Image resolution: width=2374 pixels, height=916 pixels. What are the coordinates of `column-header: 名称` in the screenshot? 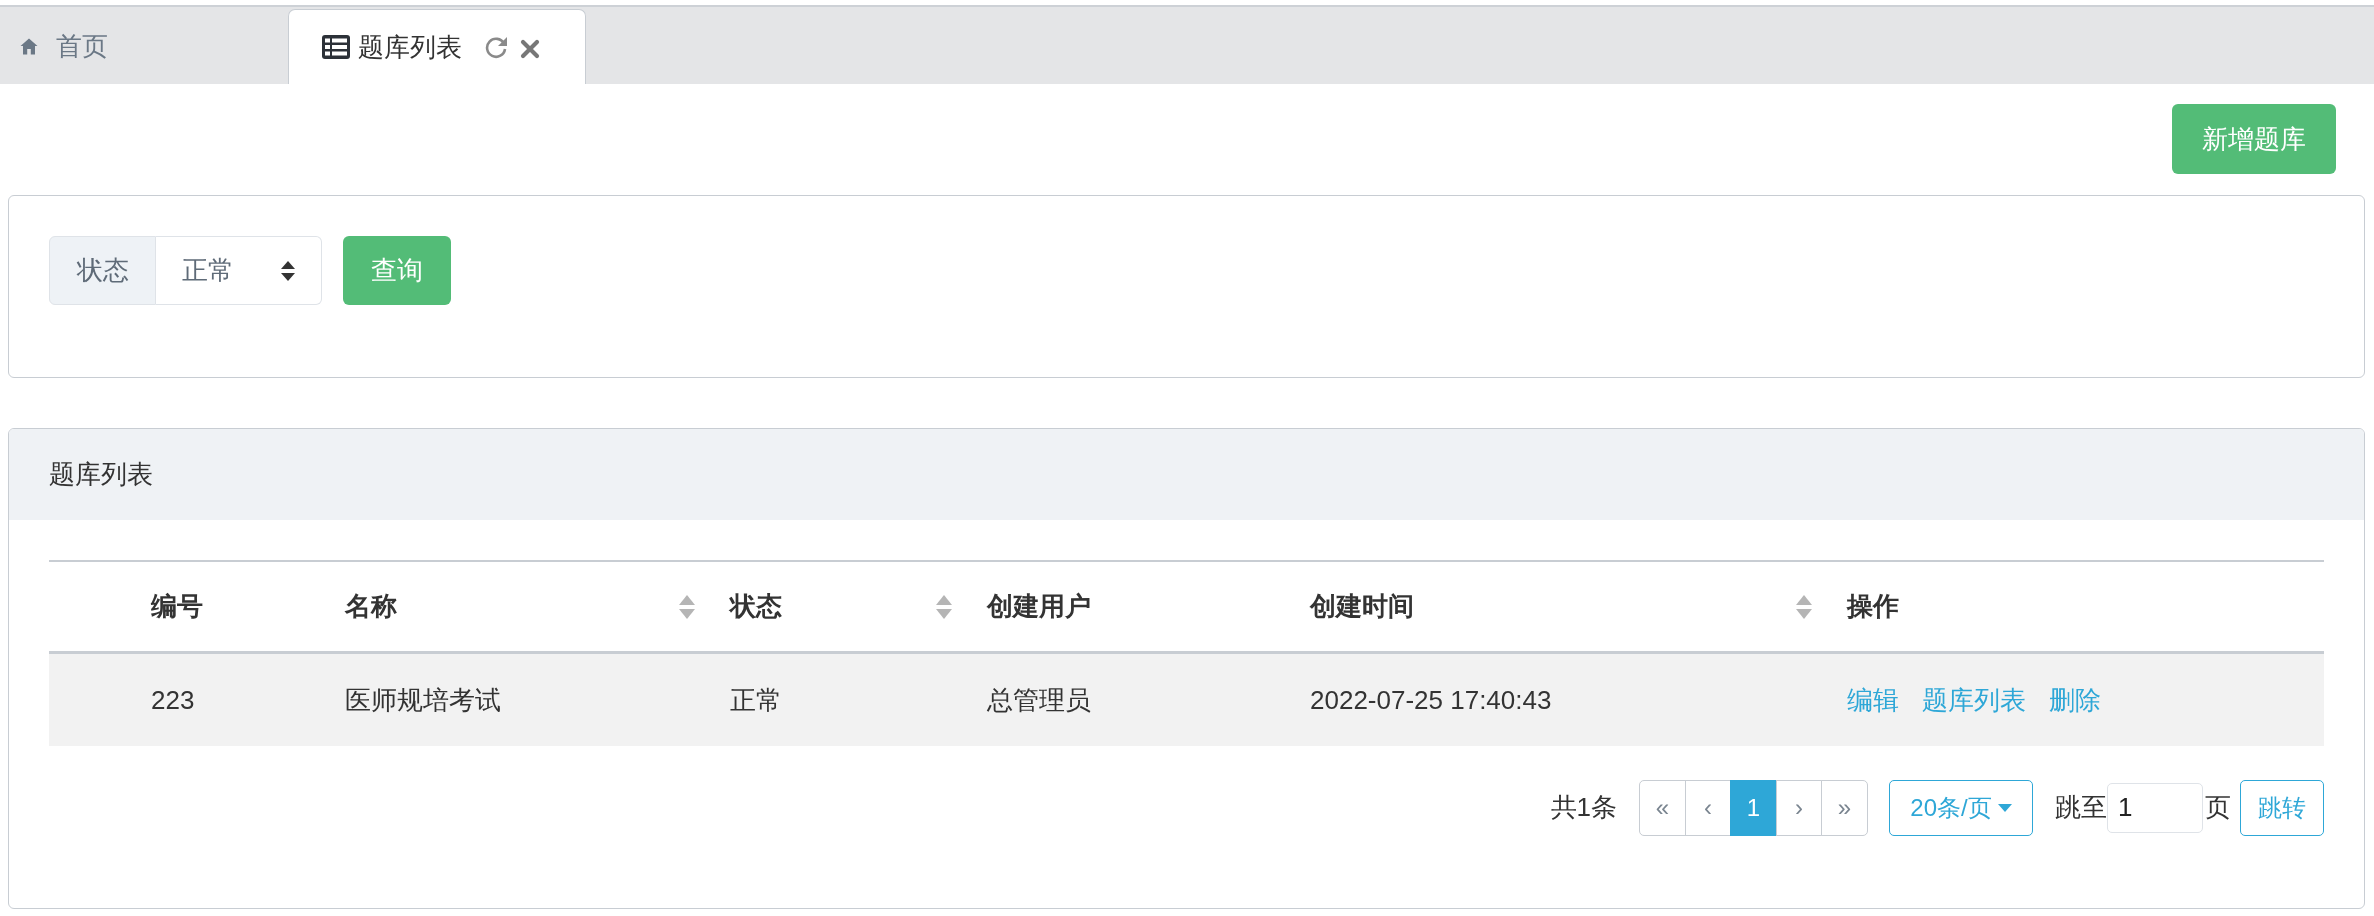 It's located at (513, 606).